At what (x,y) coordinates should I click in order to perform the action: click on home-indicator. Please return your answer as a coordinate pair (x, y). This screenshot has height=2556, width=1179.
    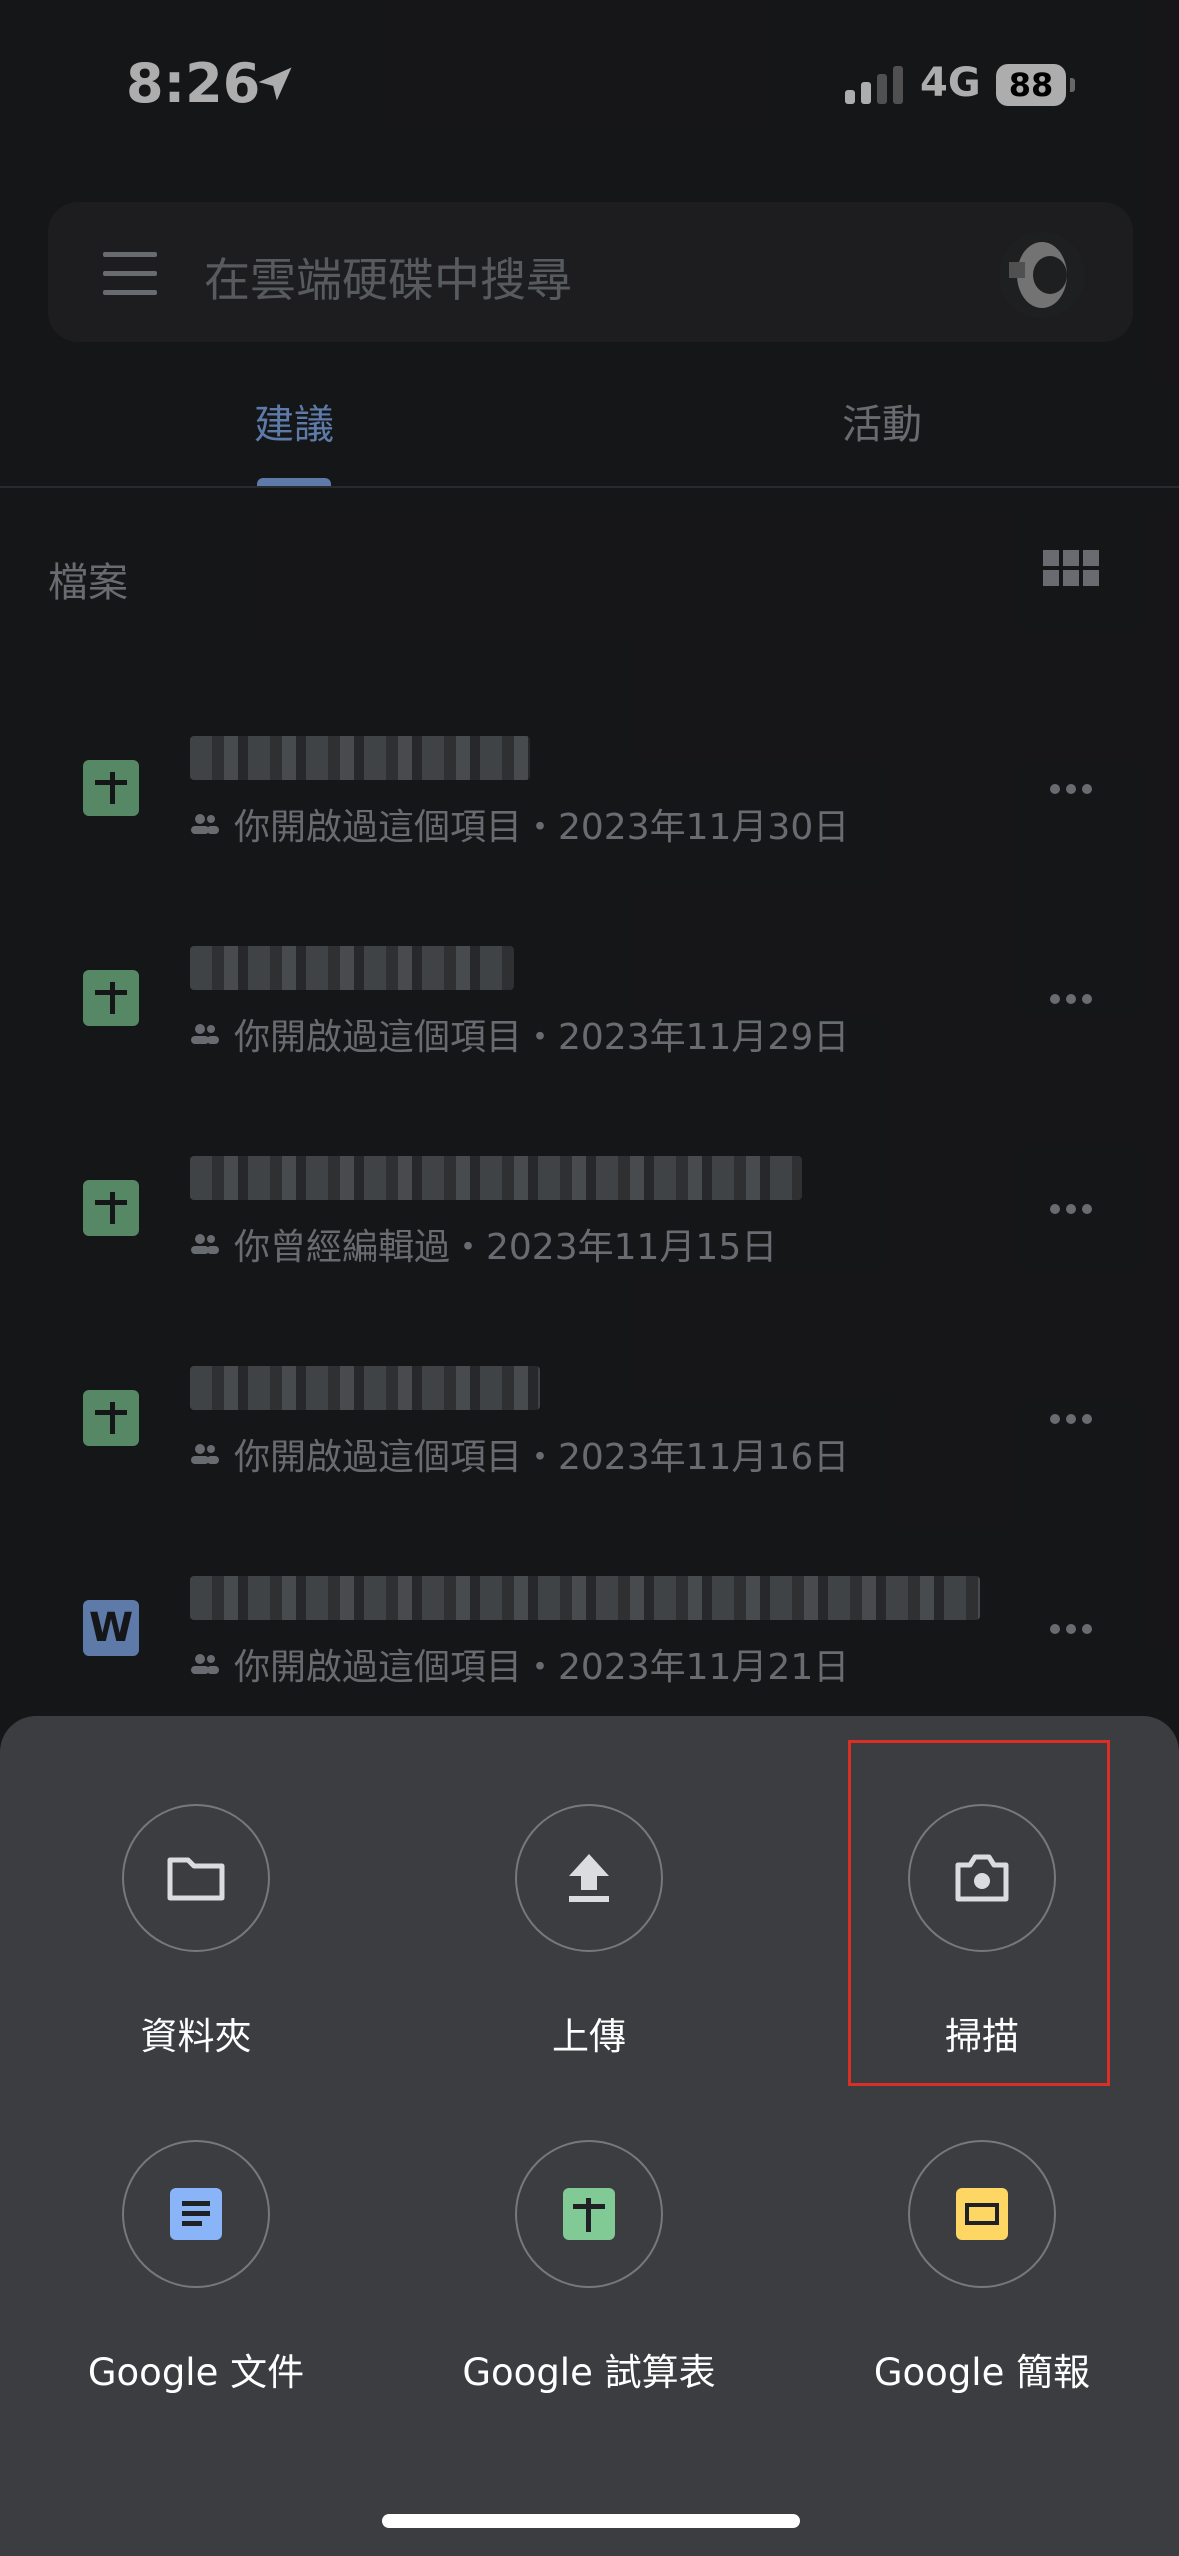
    Looking at the image, I should click on (591, 2521).